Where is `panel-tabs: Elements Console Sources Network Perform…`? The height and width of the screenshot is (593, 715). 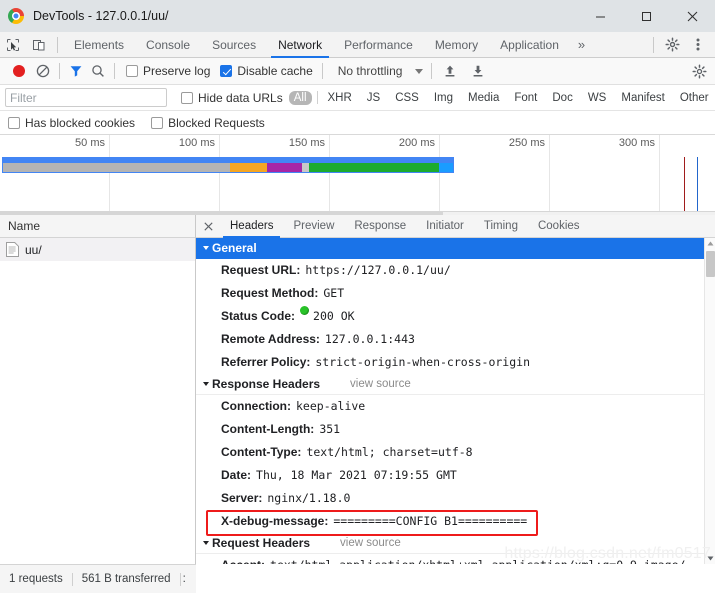 panel-tabs: Elements Console Sources Network Perform… is located at coordinates (328, 45).